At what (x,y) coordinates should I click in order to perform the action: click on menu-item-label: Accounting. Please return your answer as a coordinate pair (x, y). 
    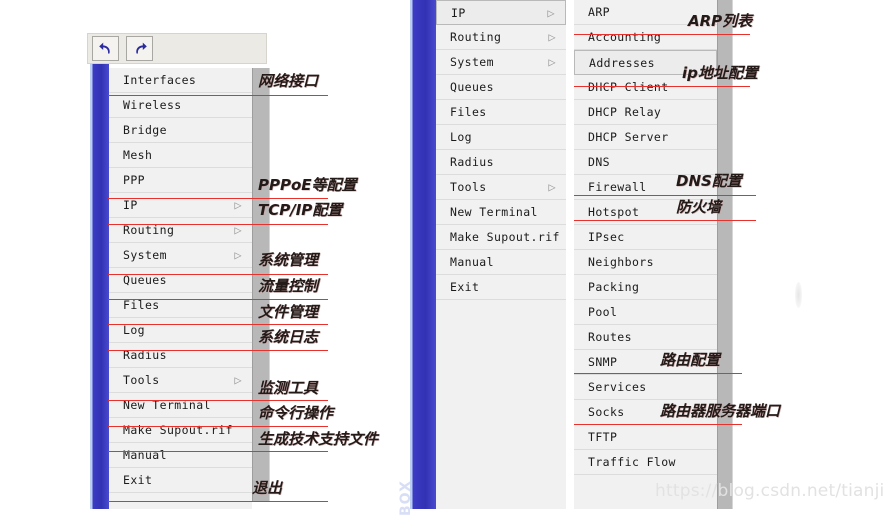
    Looking at the image, I should click on (625, 37).